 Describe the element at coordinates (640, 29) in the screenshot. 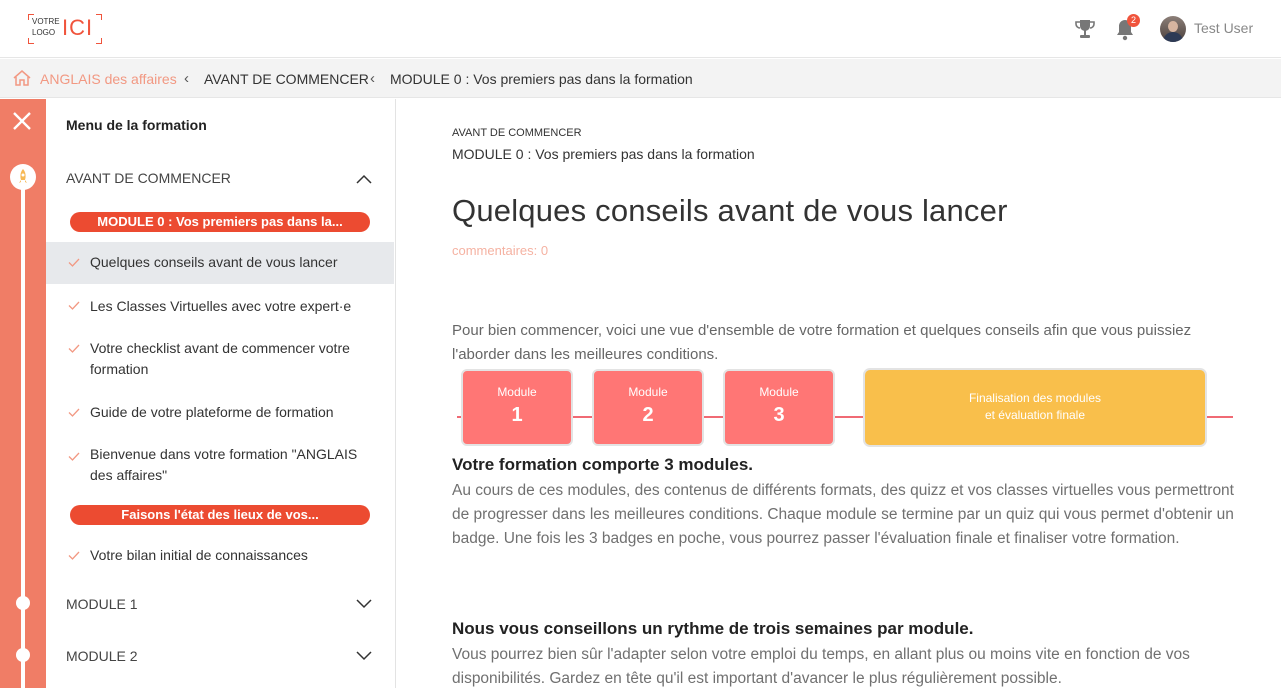

I see `top-header: VOTRE LOGO ICI 2 Test User` at that location.